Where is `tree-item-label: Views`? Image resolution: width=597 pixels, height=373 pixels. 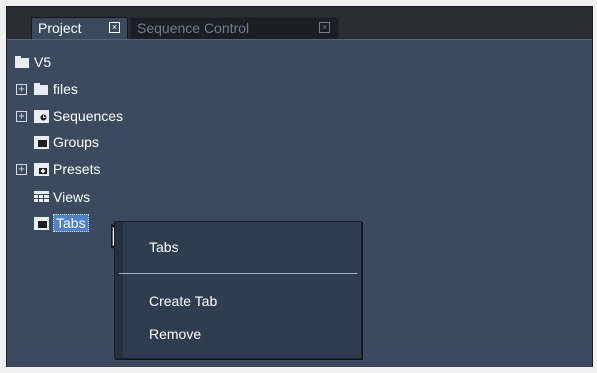 tree-item-label: Views is located at coordinates (72, 197).